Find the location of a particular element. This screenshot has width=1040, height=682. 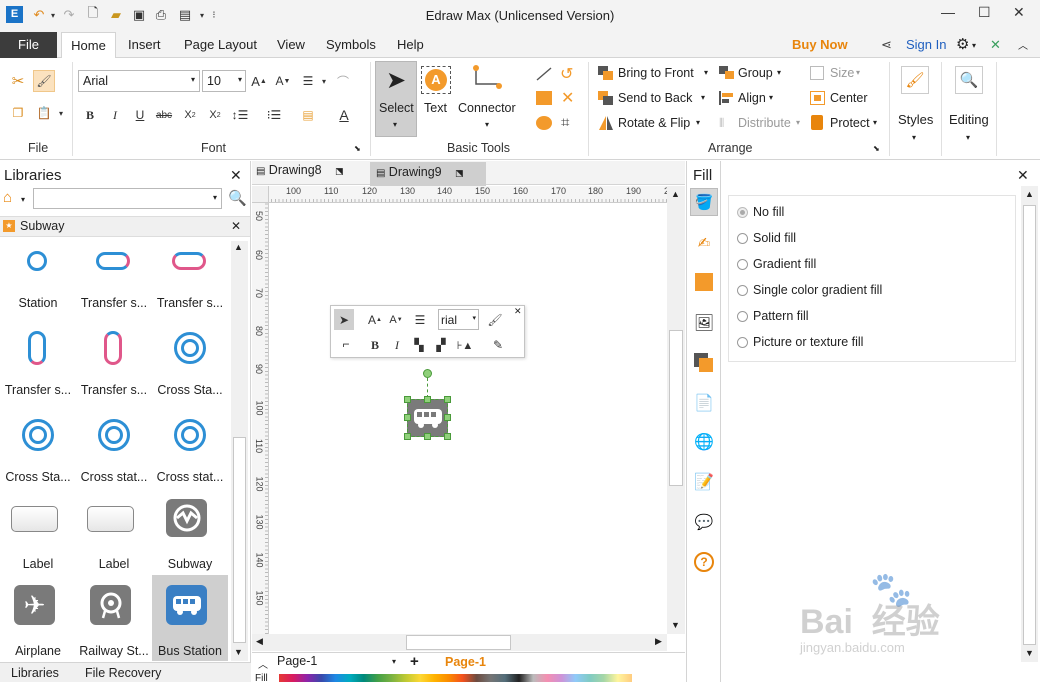

shape-label-2: Label is located at coordinates (114, 538).